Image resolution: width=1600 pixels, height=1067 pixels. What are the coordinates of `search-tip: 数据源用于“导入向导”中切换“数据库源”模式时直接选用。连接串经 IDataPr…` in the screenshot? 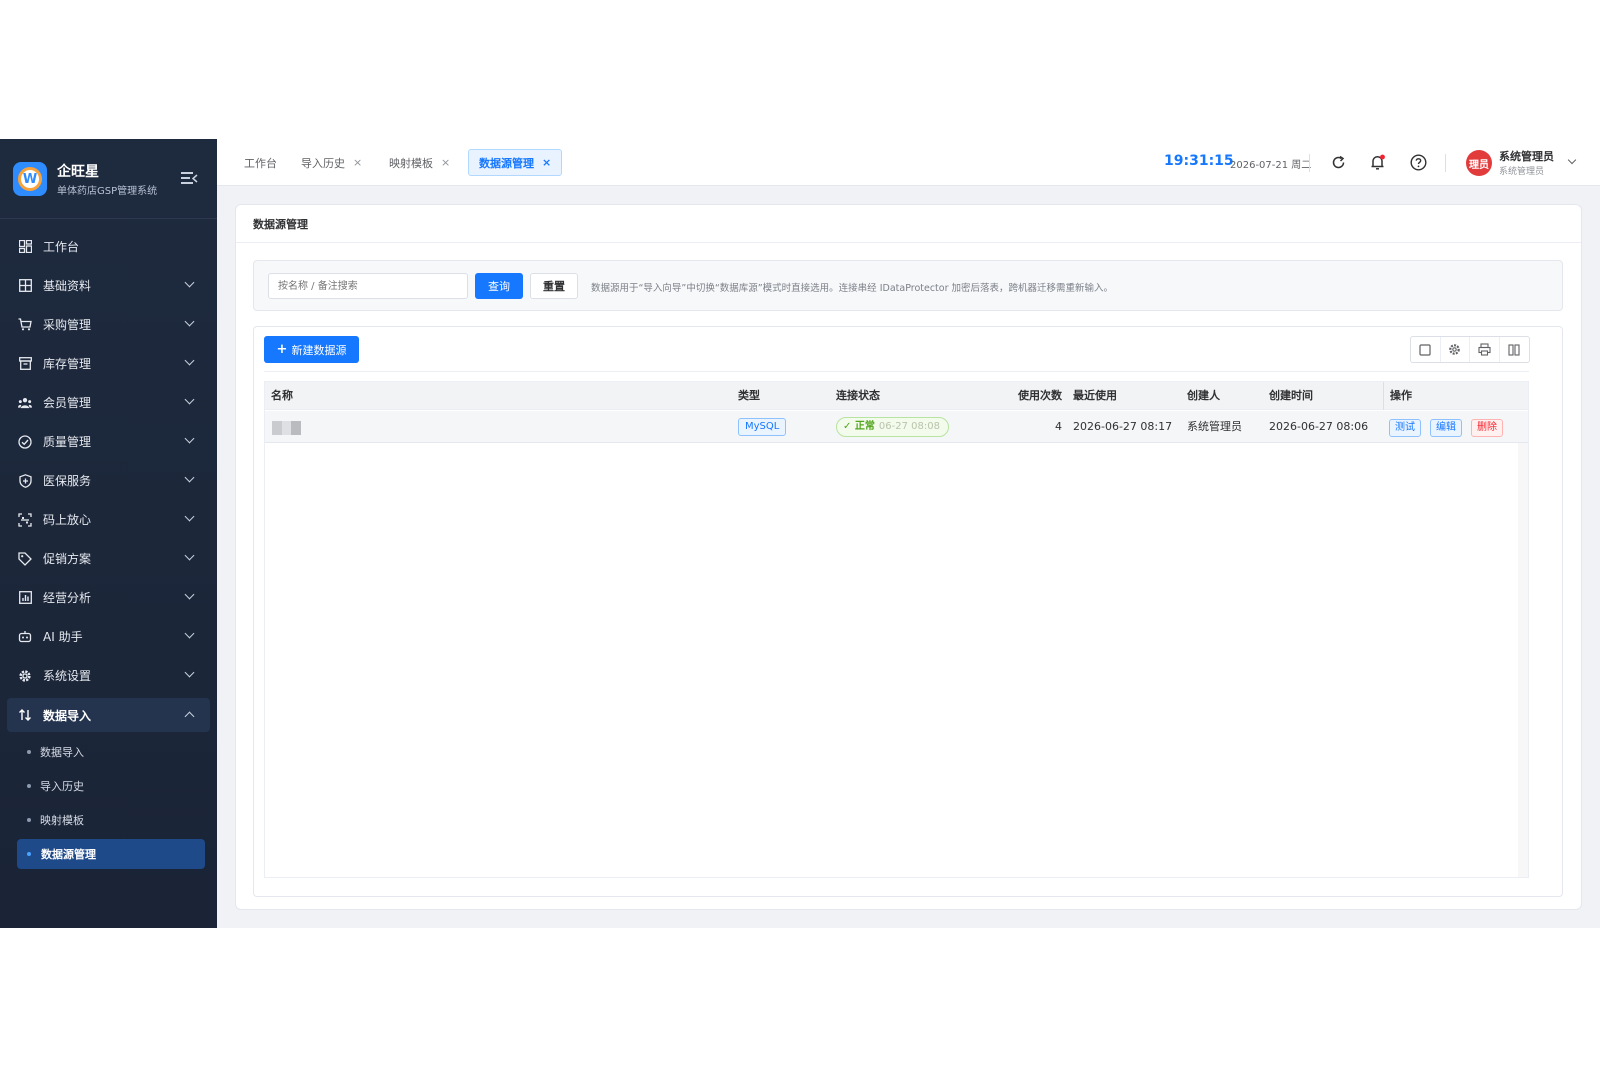 It's located at (852, 288).